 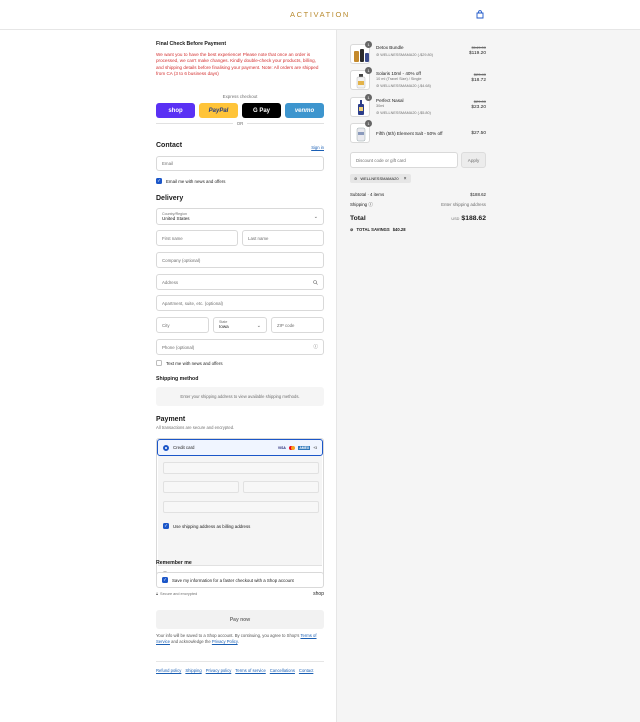 What do you see at coordinates (240, 198) in the screenshot?
I see `delivery-header: Delivery` at bounding box center [240, 198].